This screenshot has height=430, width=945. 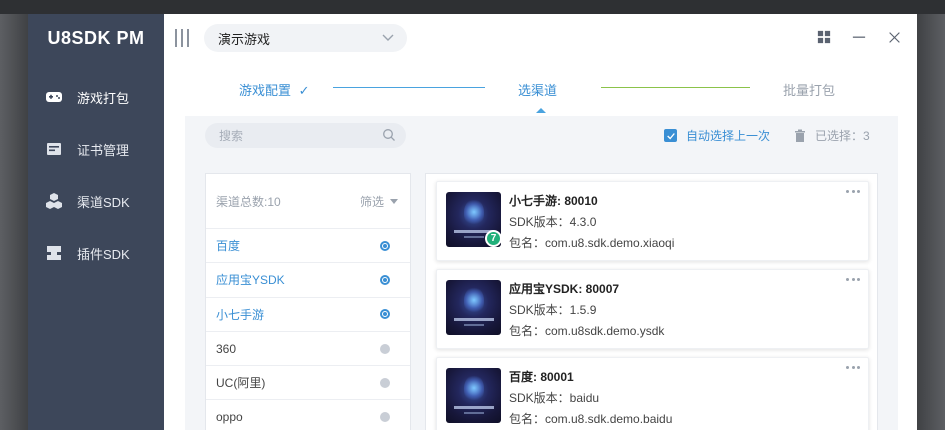 I want to click on card-sdk-version: SDK版本：4.3.0, so click(x=553, y=222).